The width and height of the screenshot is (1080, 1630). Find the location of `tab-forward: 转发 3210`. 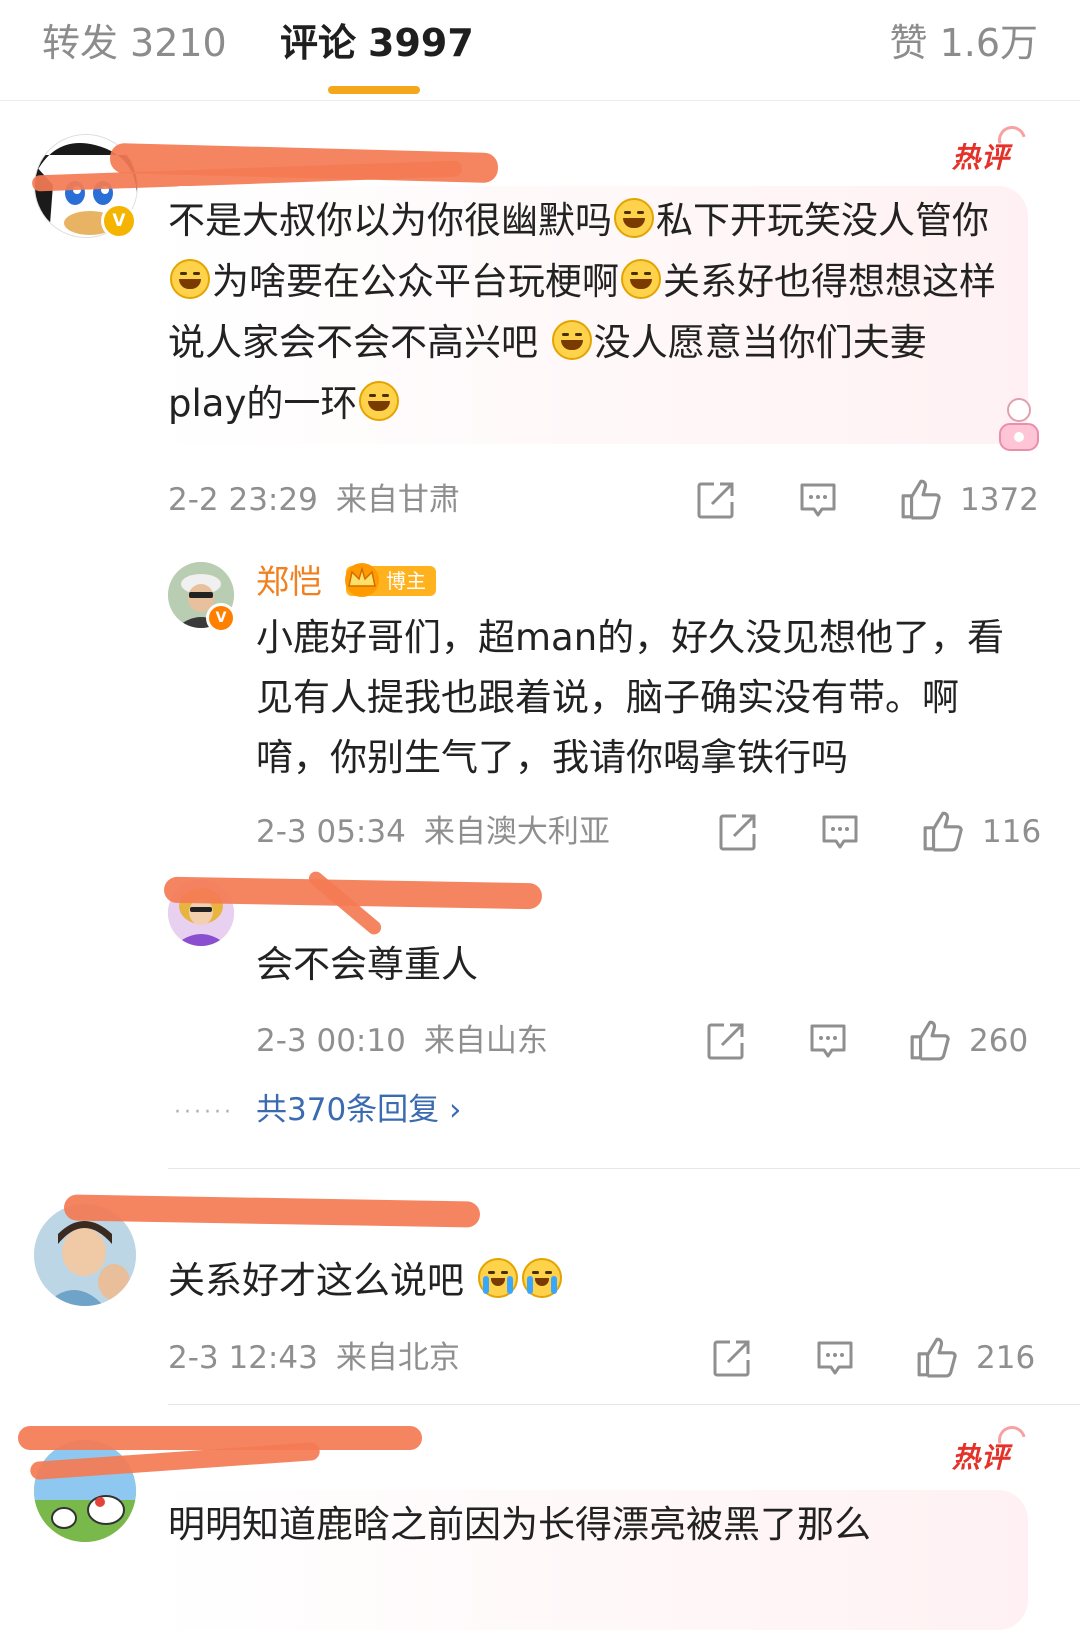

tab-forward: 转发 3210 is located at coordinates (134, 43).